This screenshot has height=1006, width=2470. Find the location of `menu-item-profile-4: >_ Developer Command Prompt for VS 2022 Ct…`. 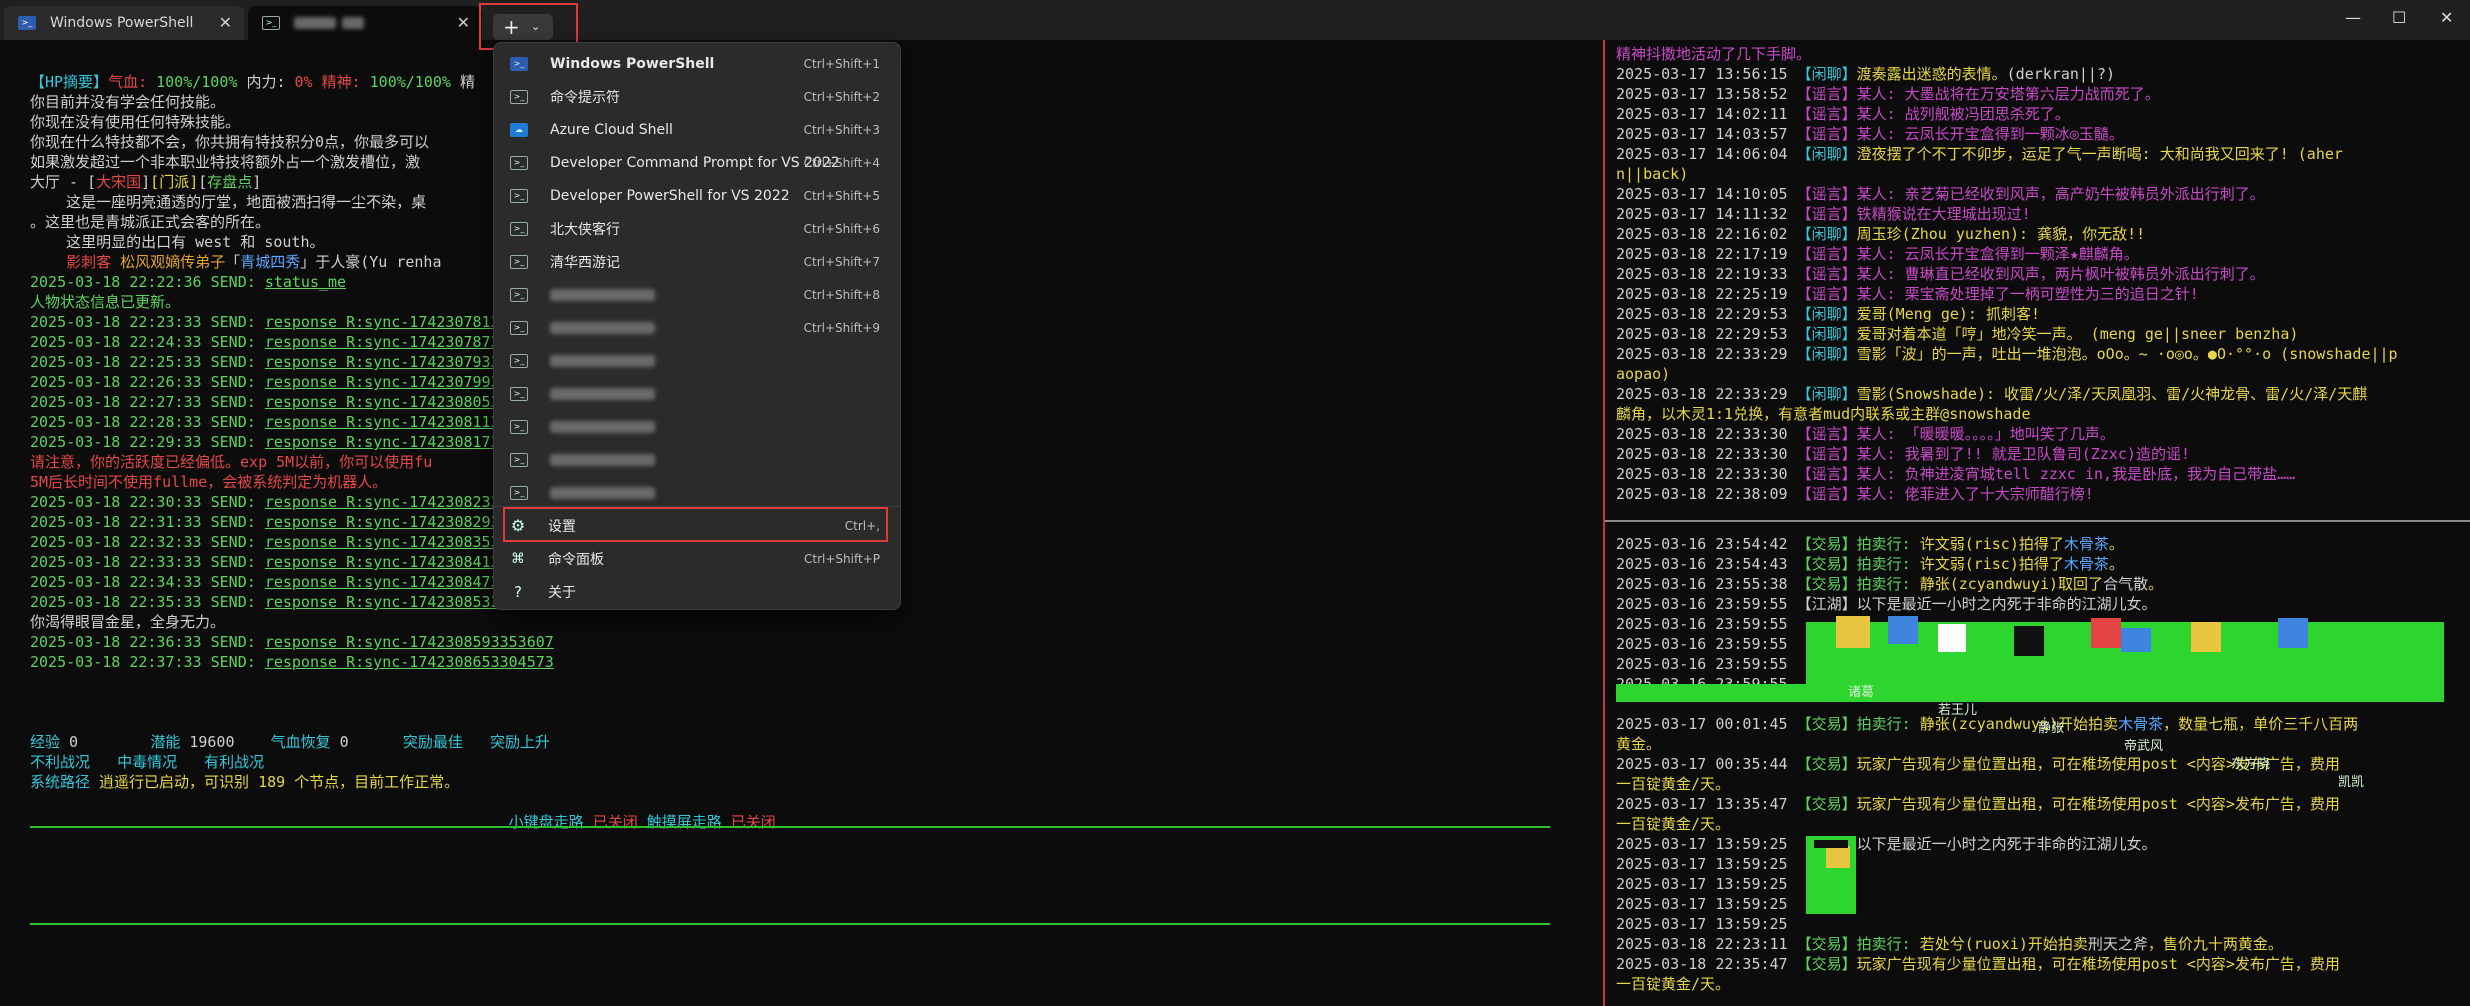

menu-item-profile-4: >_ Developer Command Prompt for VS 2022 Ct… is located at coordinates (697, 162).